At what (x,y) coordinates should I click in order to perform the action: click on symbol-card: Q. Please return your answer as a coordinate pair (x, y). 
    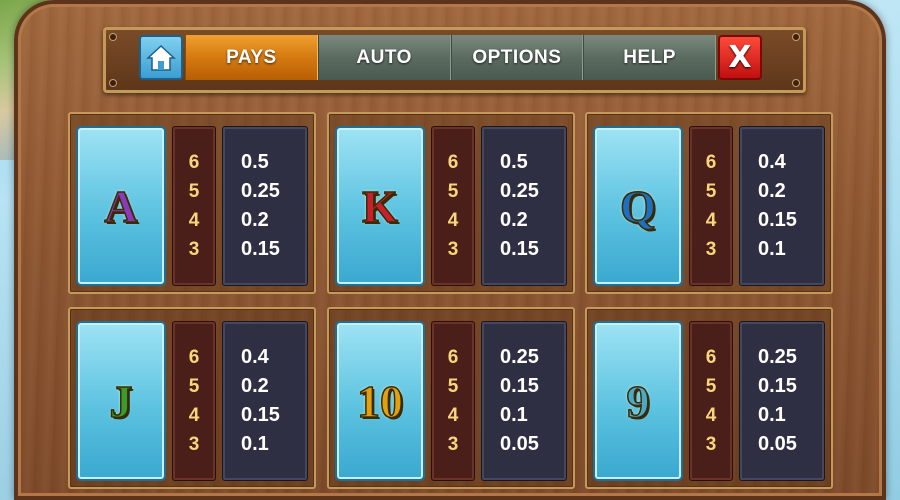
    Looking at the image, I should click on (638, 206).